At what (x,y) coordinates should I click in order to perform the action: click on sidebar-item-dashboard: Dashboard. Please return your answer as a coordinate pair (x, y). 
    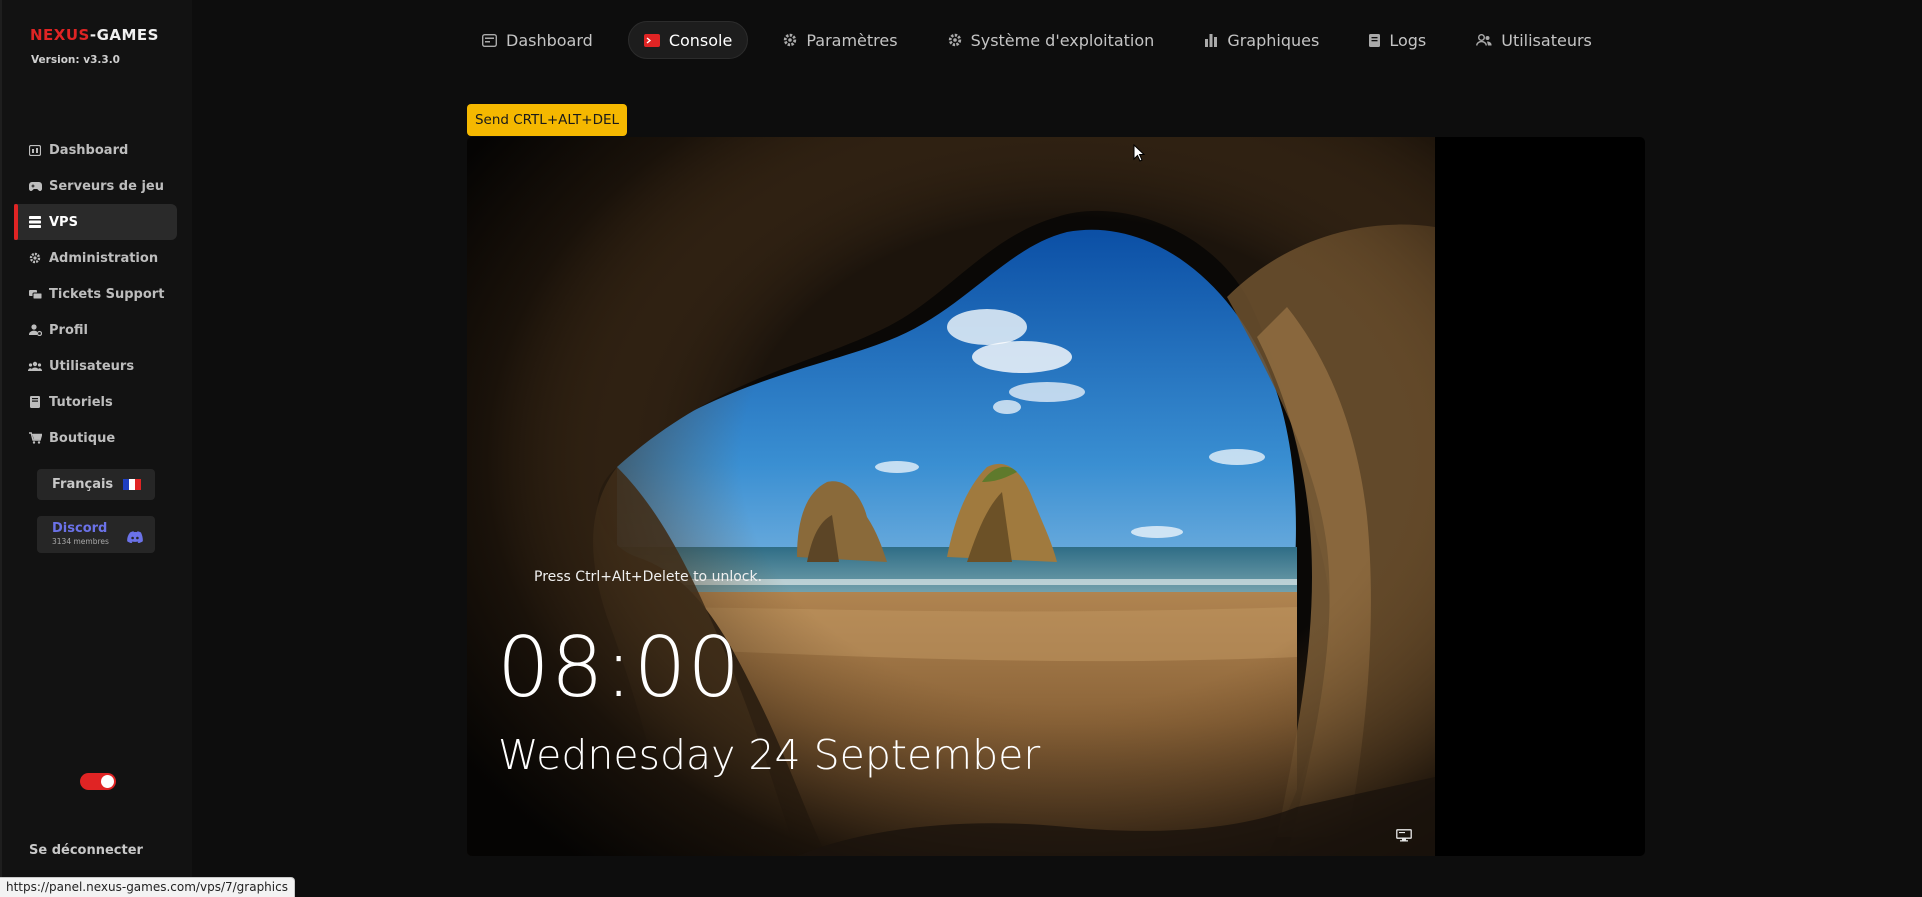
    Looking at the image, I should click on (95, 150).